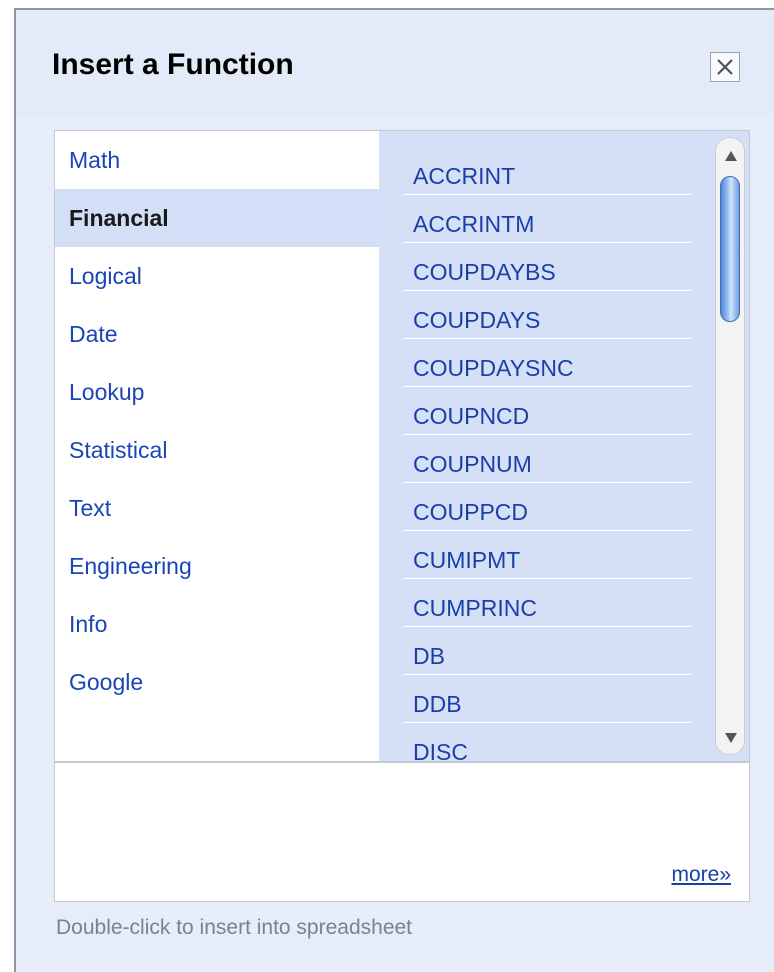  Describe the element at coordinates (547, 171) in the screenshot. I see `function-item-accrint: ACCRINT` at that location.